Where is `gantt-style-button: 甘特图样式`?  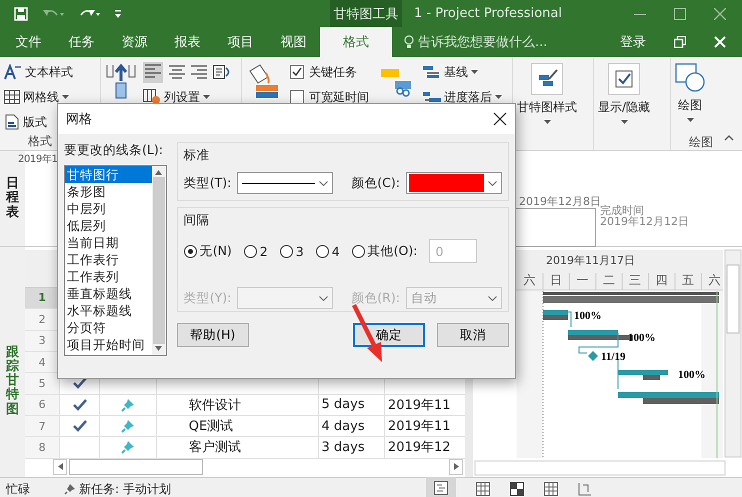 gantt-style-button: 甘特图样式 is located at coordinates (547, 92).